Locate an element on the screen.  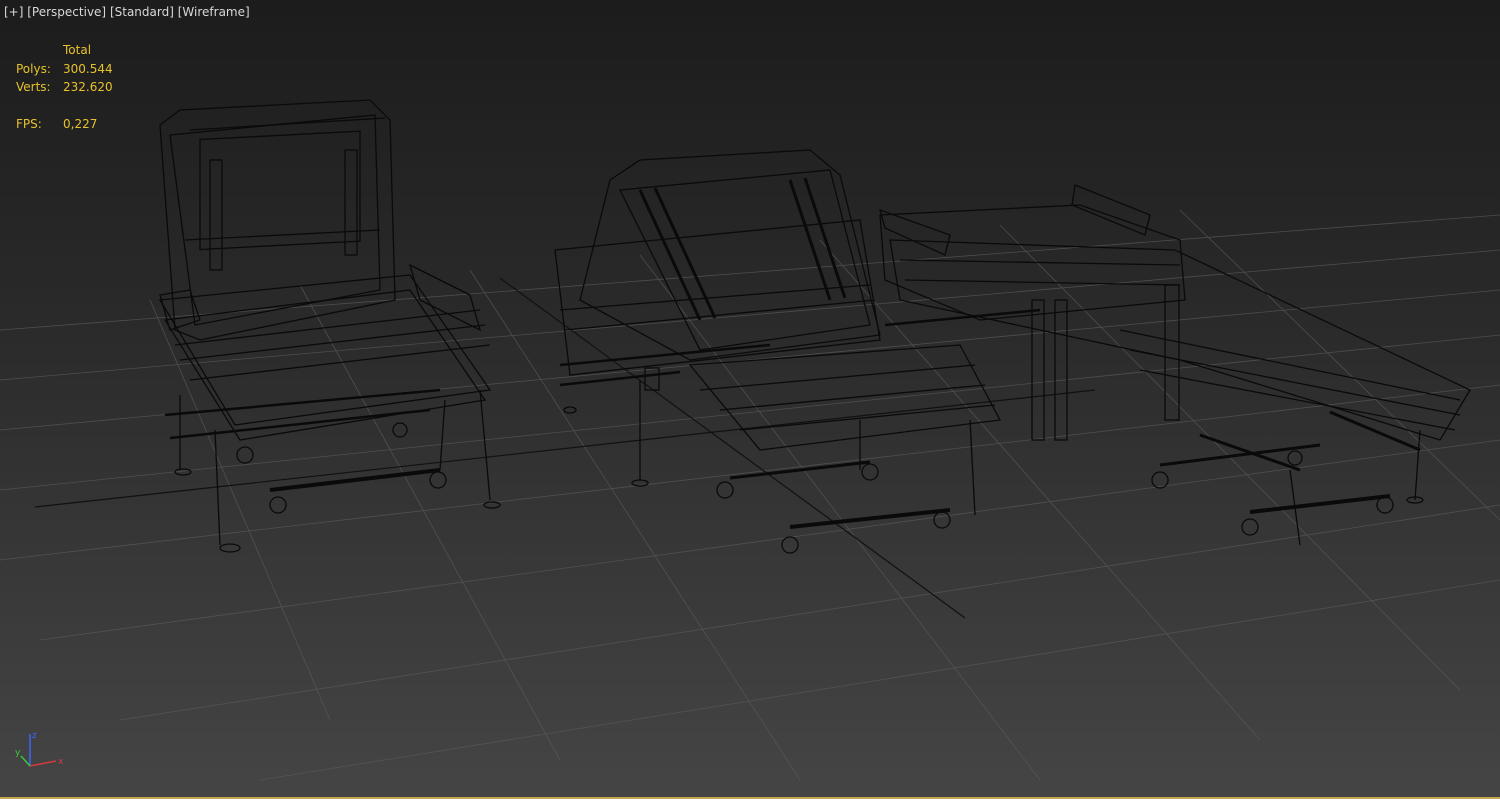
verts-value: 232.620 is located at coordinates (88, 87).